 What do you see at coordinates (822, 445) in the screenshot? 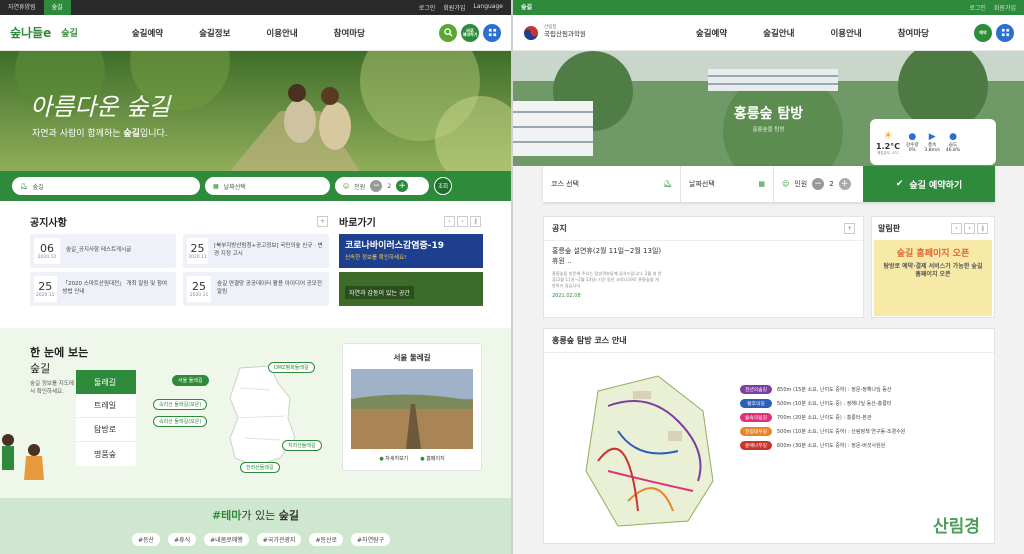
I see `route-item: 문배나무길 600m (30분 소요, 난이도 중하) : 정문-버섯사원원` at bounding box center [822, 445].